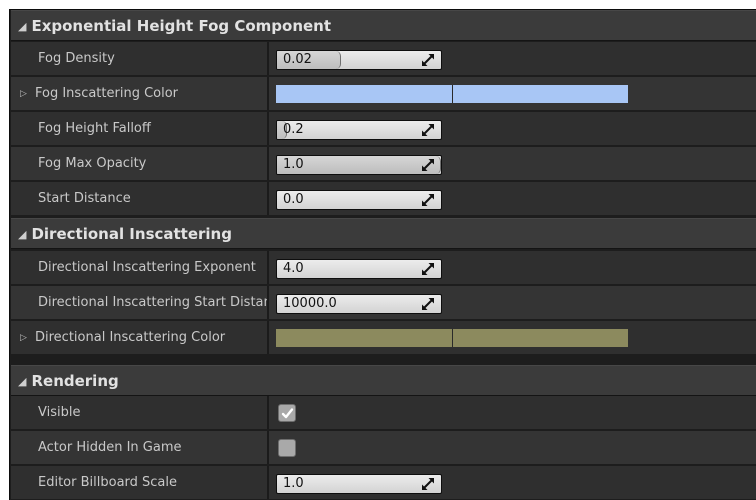 The width and height of the screenshot is (756, 500). What do you see at coordinates (107, 93) in the screenshot?
I see `property-label-text: Fog Inscattering Color` at bounding box center [107, 93].